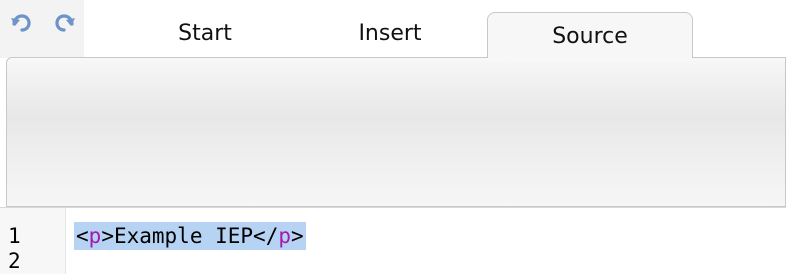  What do you see at coordinates (107, 236) in the screenshot?
I see `open-tag-end: >` at bounding box center [107, 236].